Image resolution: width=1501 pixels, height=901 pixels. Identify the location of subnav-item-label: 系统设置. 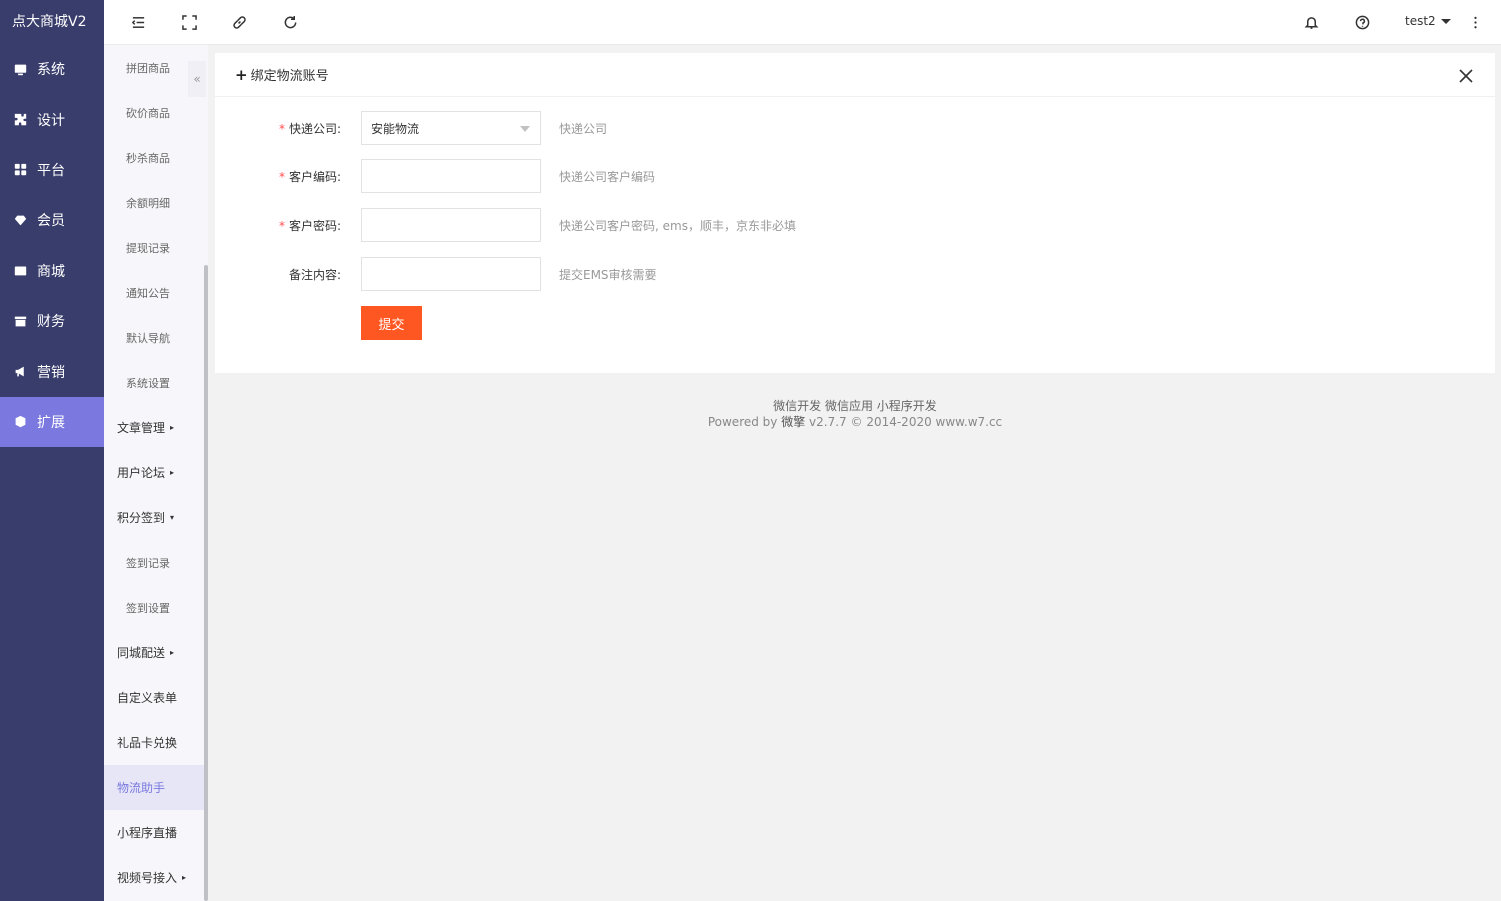
(148, 383).